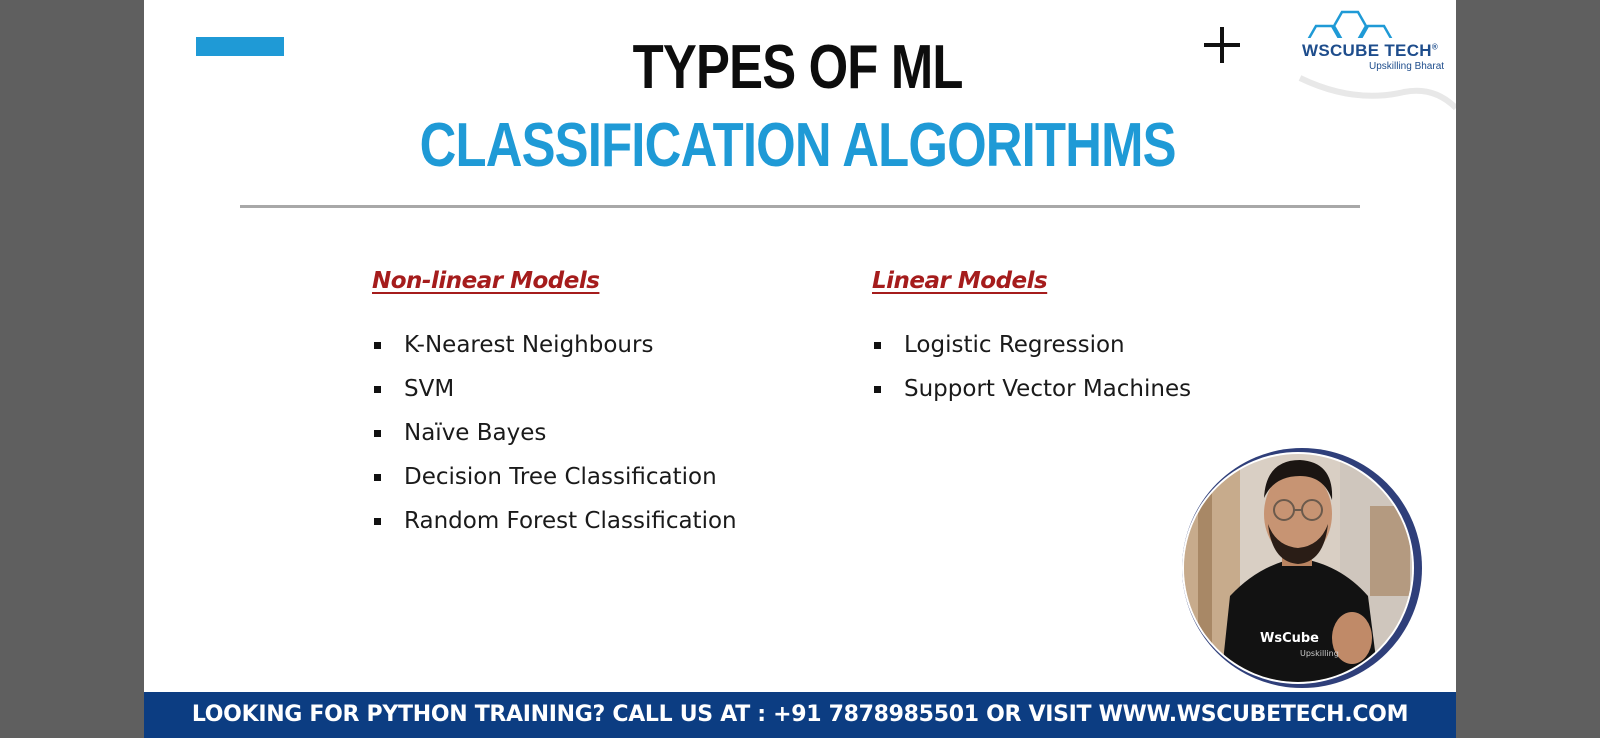 This screenshot has height=738, width=1600. Describe the element at coordinates (798, 145) in the screenshot. I see `slide-subtitle: CLASSIFICATION ALGORITHMS` at that location.